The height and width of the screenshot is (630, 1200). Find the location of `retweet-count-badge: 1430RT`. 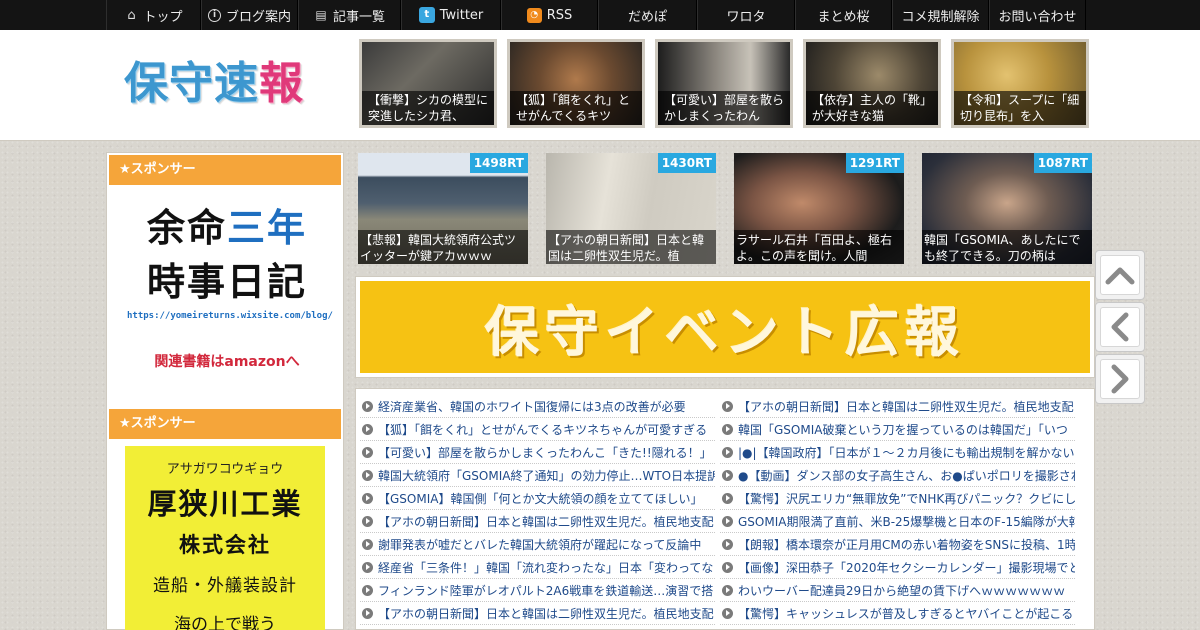

retweet-count-badge: 1430RT is located at coordinates (686, 163).